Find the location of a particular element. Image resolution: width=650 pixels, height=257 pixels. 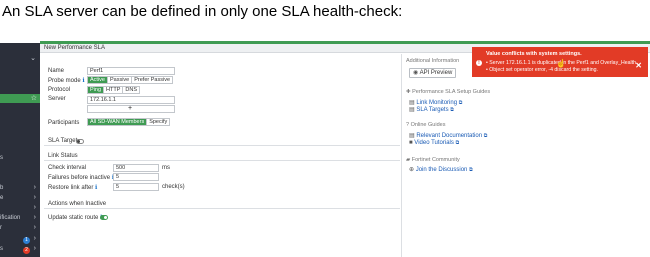

sla-targets-link: ▤ SLA Targets ⧉ is located at coordinates (431, 109).